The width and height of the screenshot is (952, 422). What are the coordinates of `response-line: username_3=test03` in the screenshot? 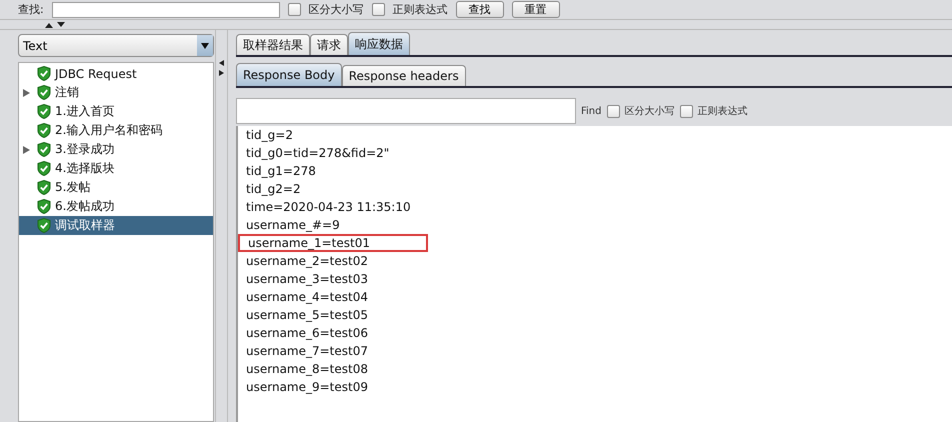 It's located at (306, 279).